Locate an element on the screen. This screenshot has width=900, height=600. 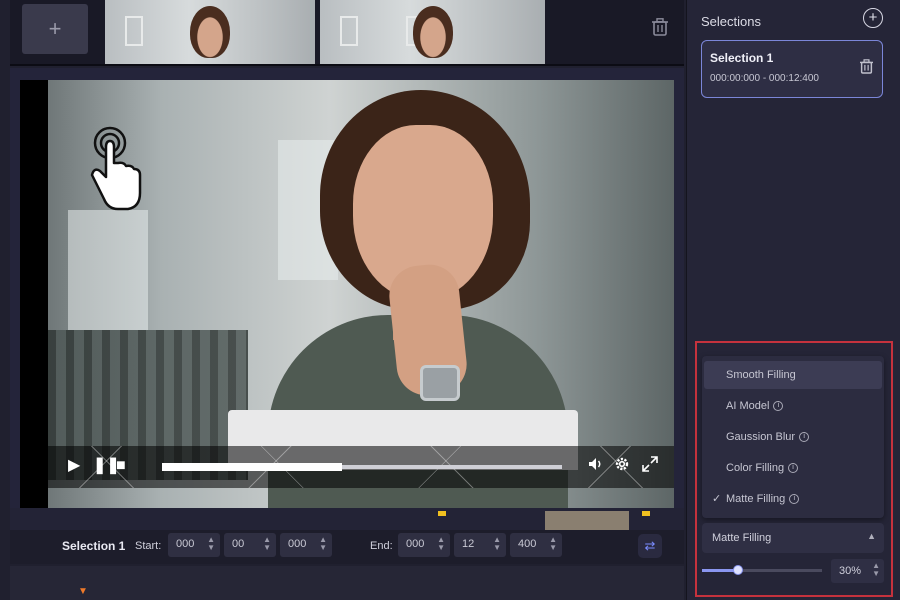
letterbox-bar is located at coordinates (35, 295).